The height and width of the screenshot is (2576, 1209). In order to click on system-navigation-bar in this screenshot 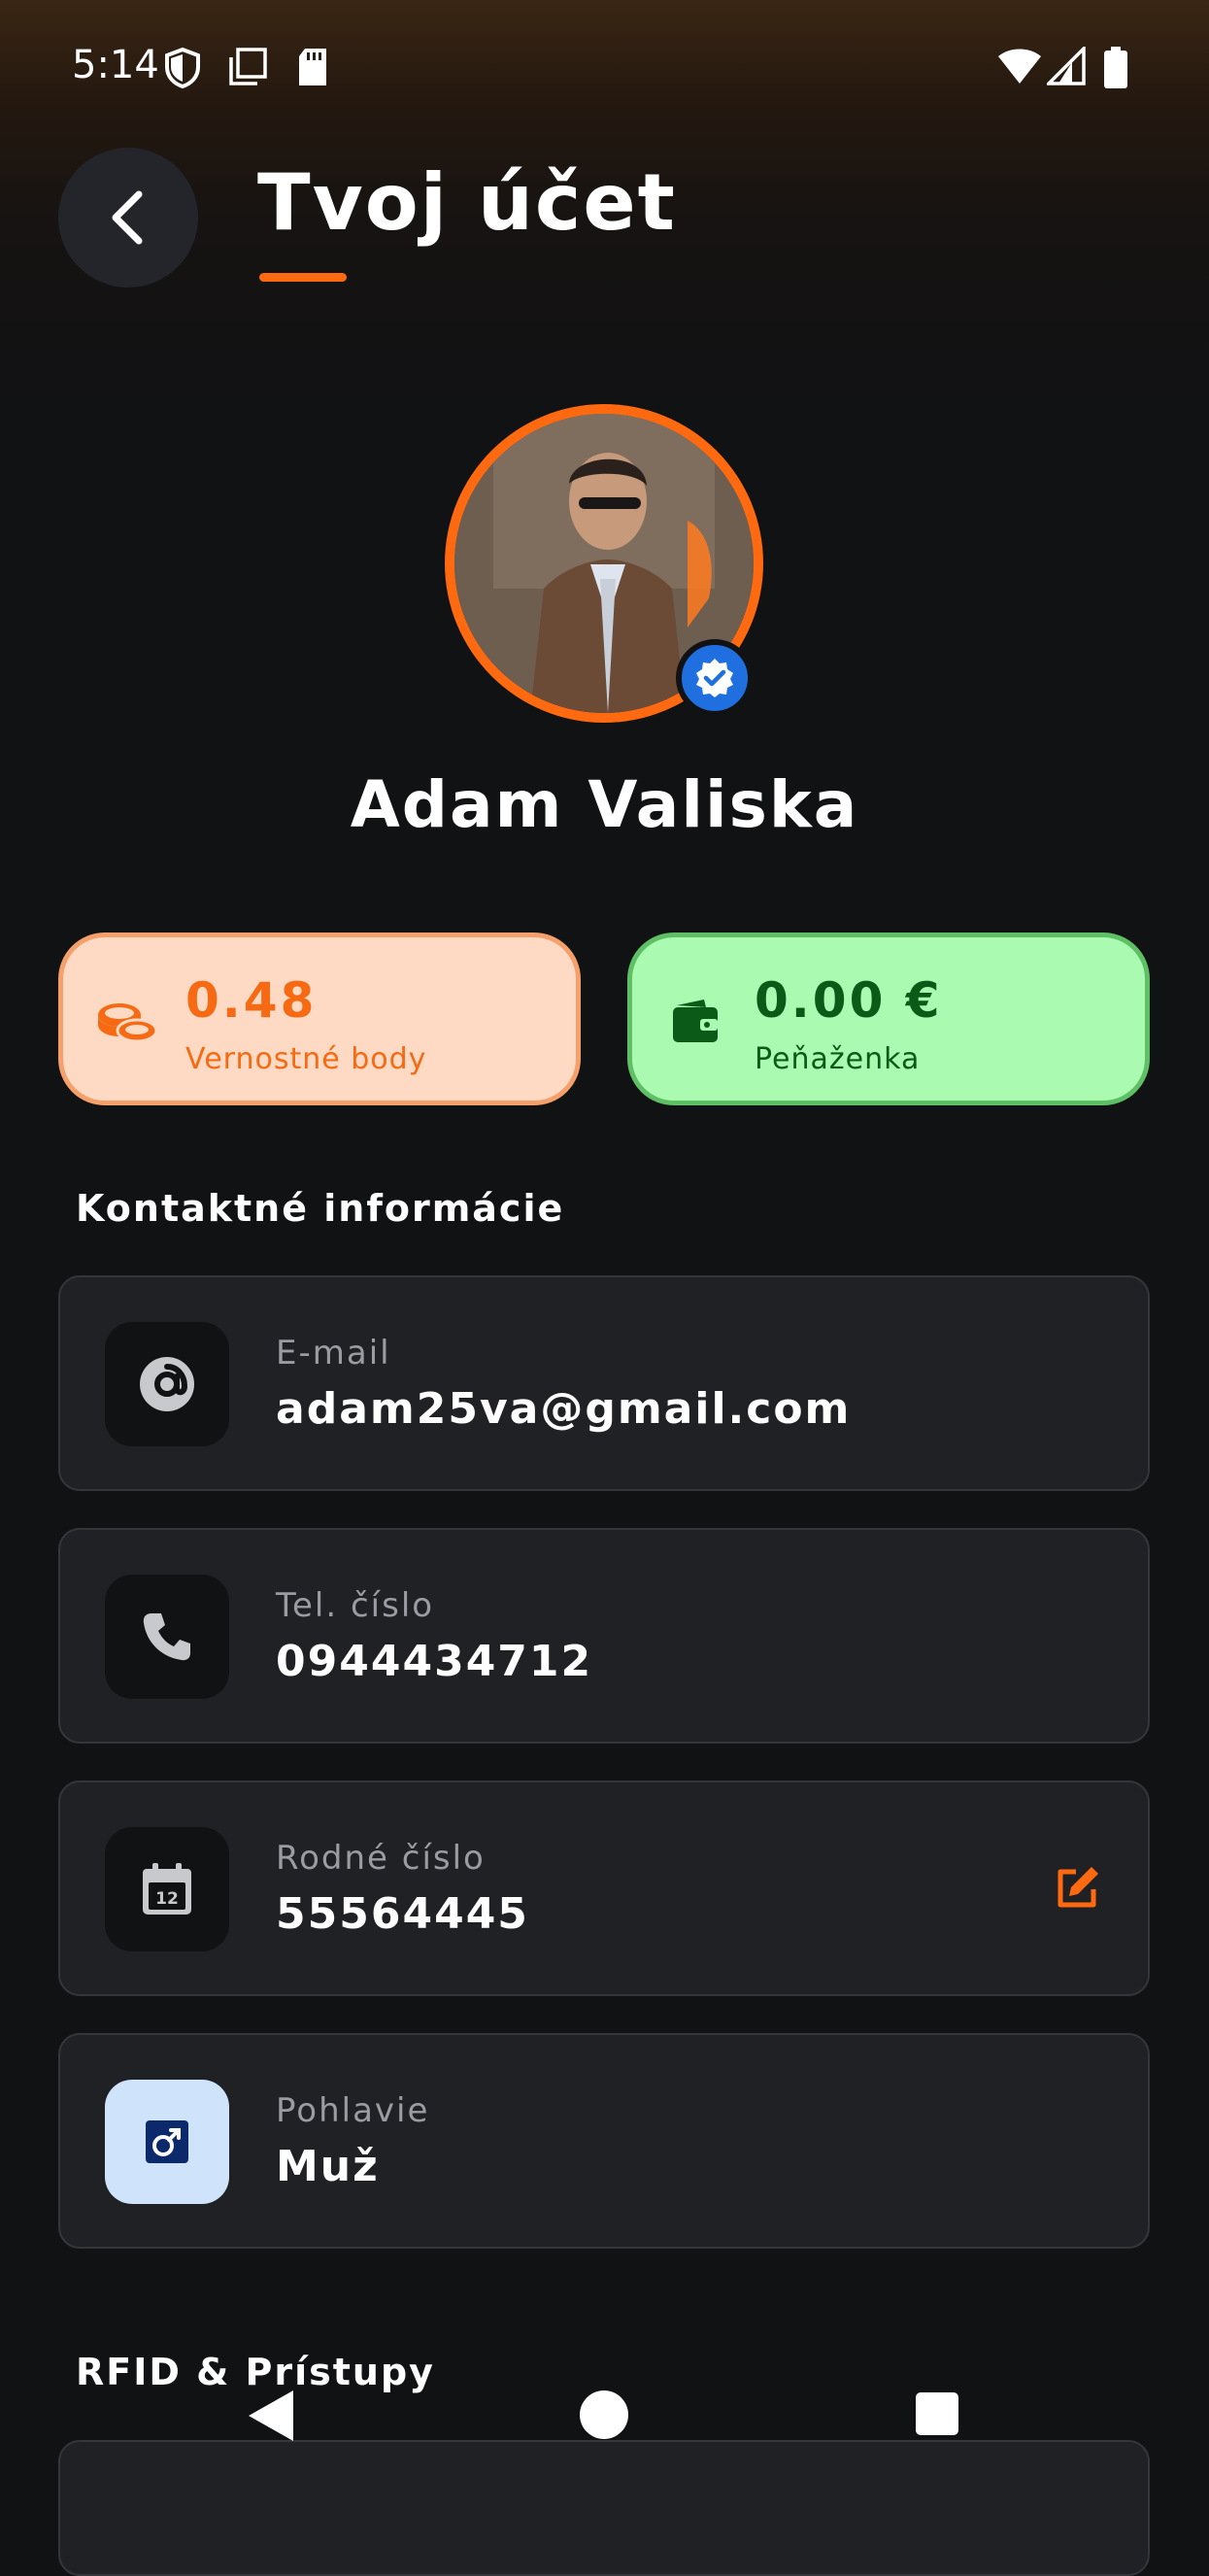, I will do `click(604, 2413)`.